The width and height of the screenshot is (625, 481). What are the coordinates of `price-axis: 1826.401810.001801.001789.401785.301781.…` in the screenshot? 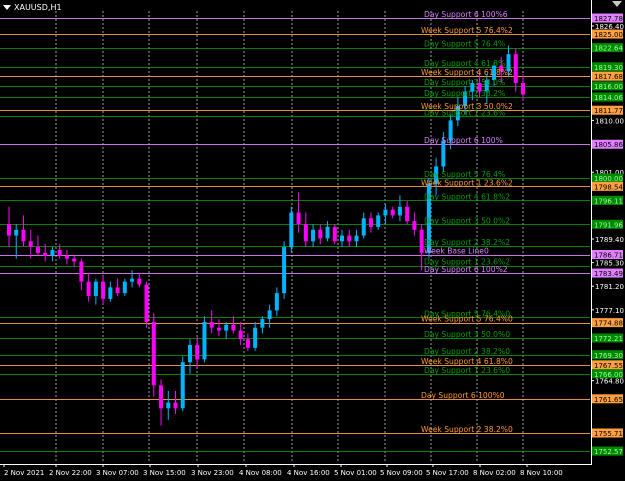 It's located at (607, 232).